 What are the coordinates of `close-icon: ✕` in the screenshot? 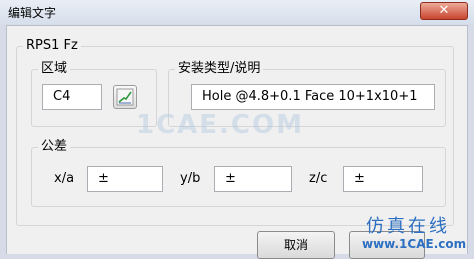 It's located at (444, 10).